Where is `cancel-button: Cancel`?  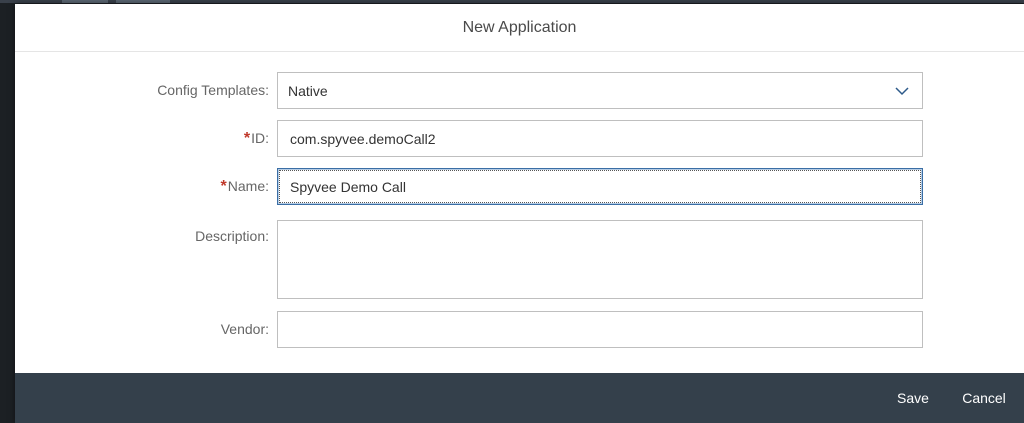 cancel-button: Cancel is located at coordinates (984, 398).